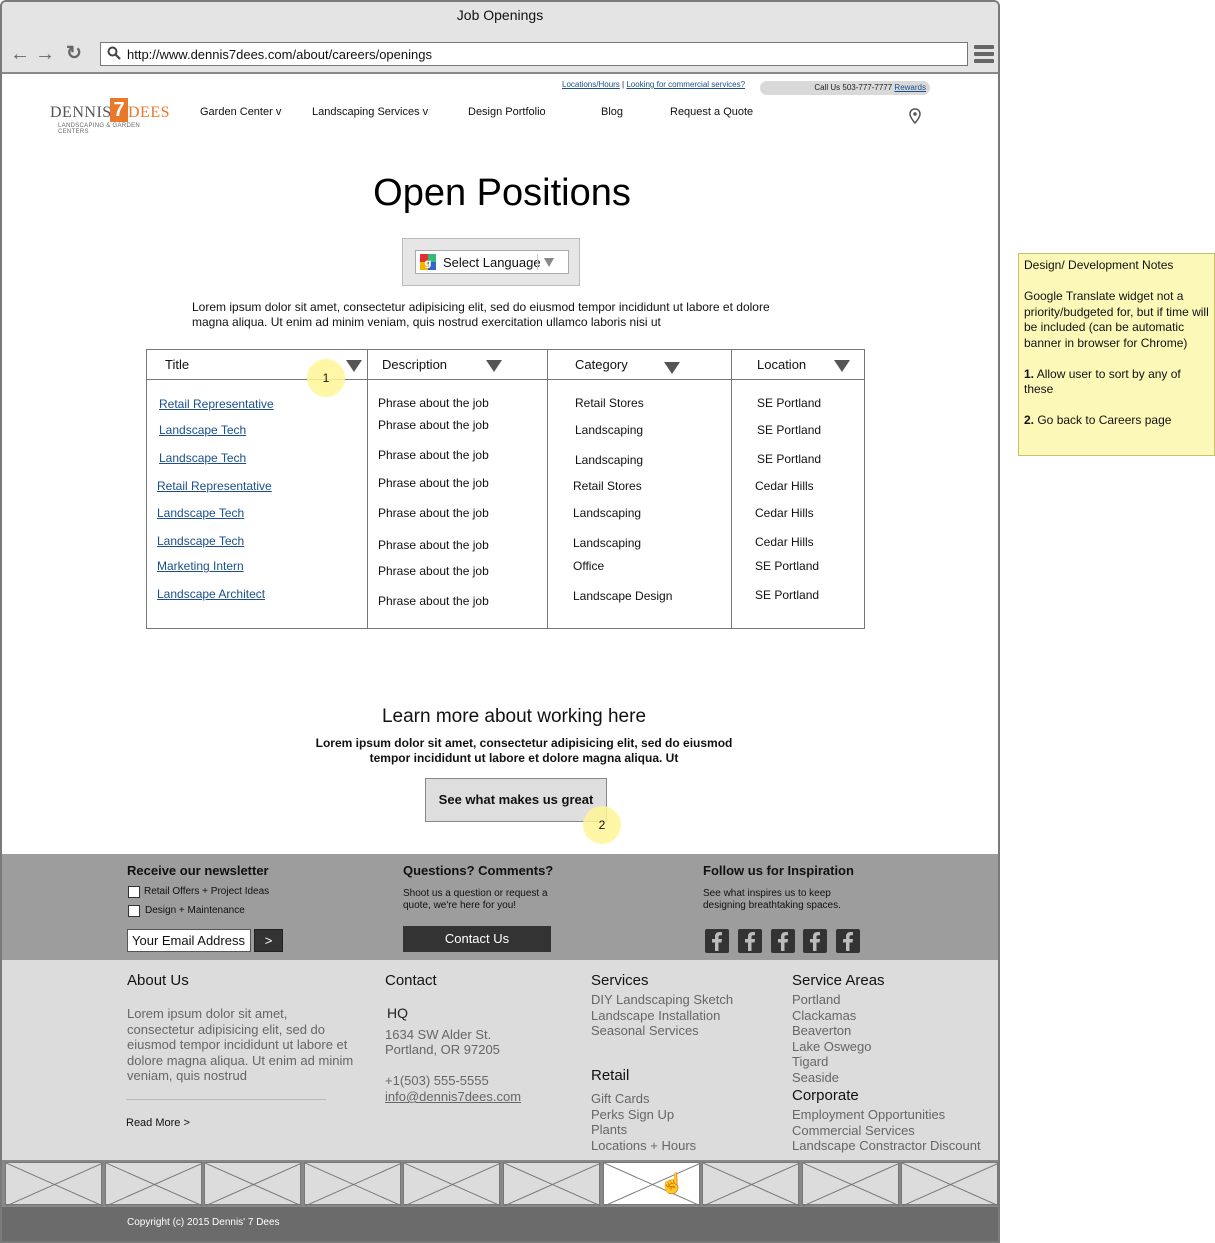 The image size is (1215, 1243). Describe the element at coordinates (134, 892) in the screenshot. I see `retail-offers-checkbox` at that location.